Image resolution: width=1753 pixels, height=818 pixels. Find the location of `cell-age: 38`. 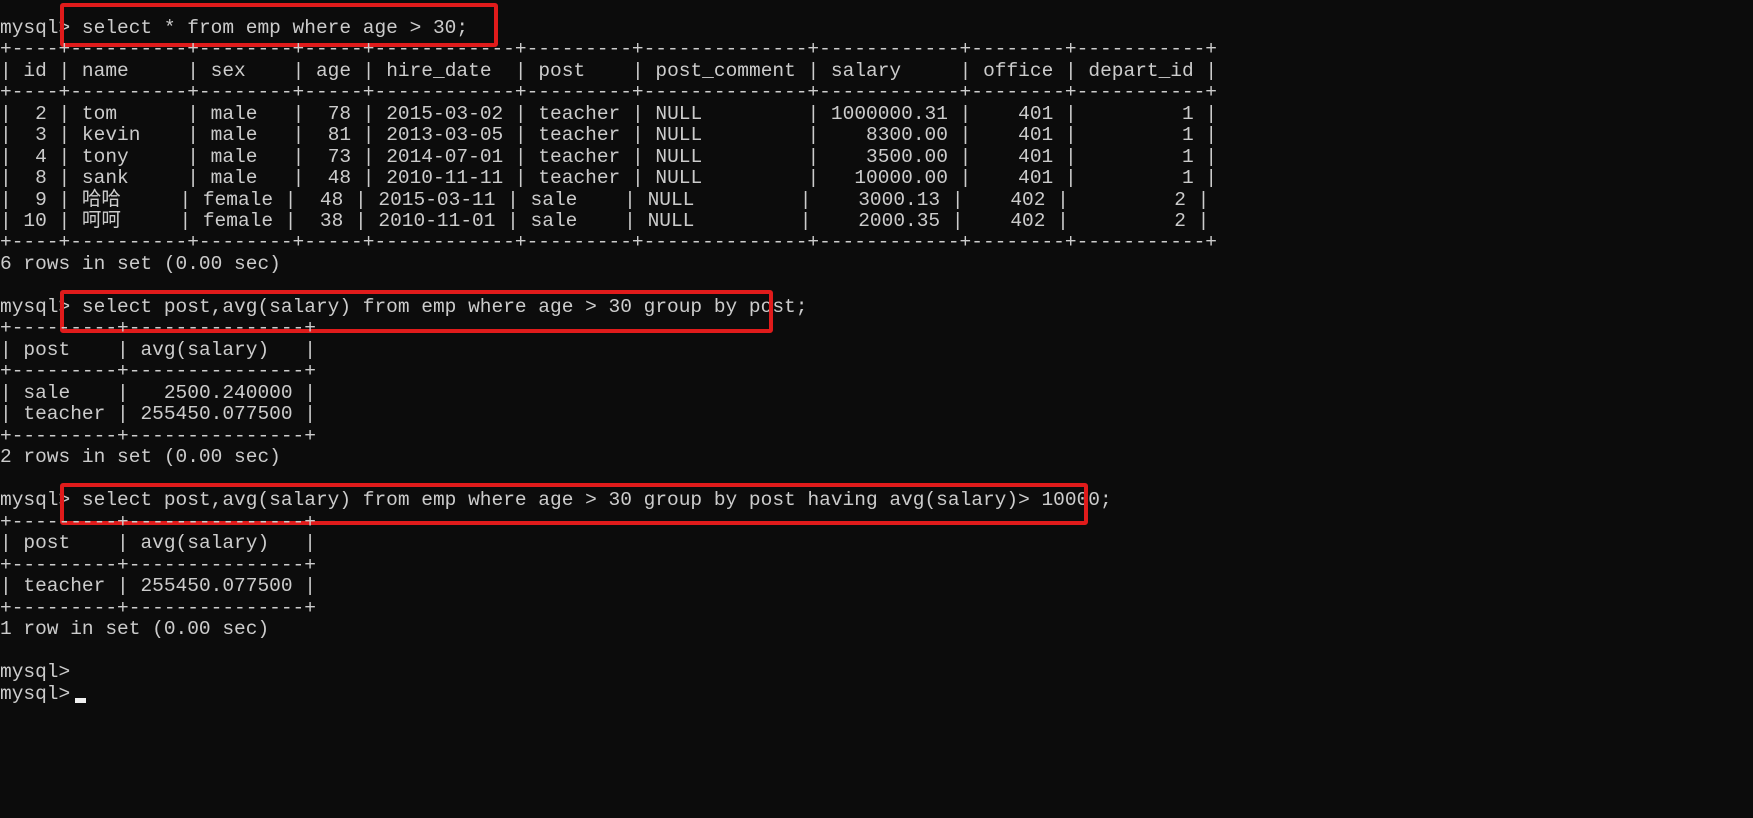

cell-age: 38 is located at coordinates (331, 221).